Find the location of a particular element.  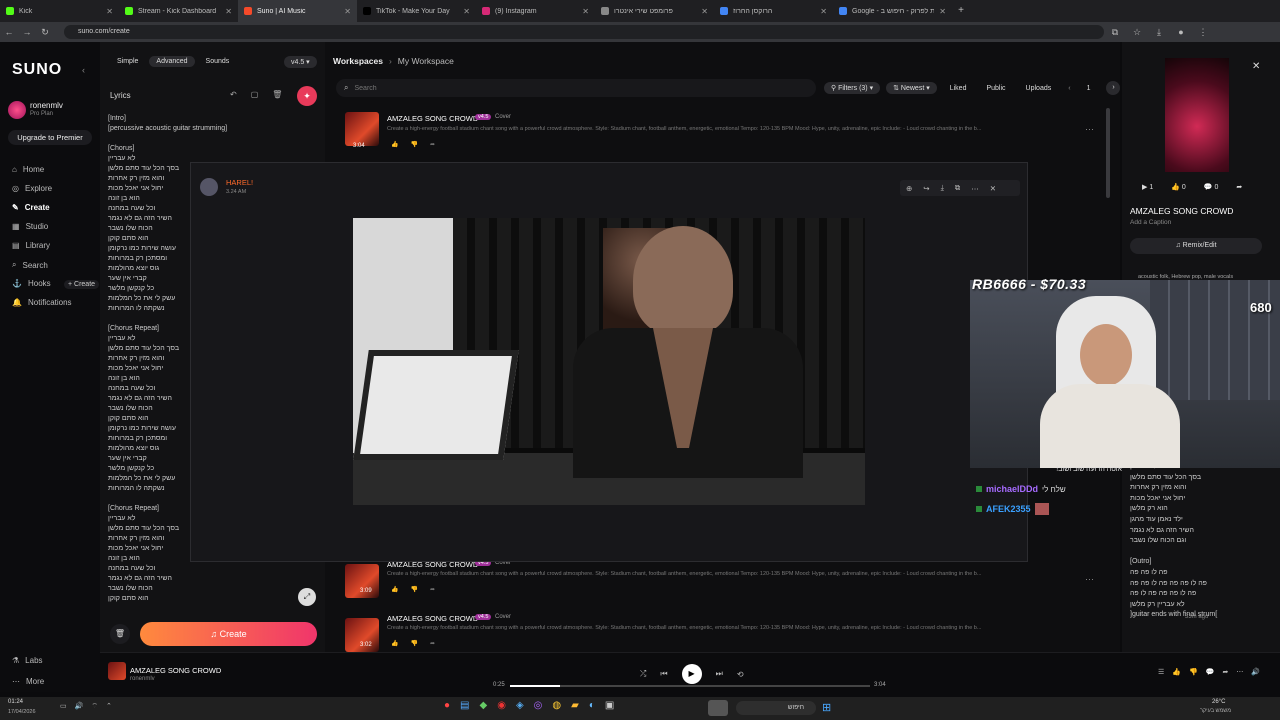

previous-icon: ⏮ is located at coordinates (663, 674).